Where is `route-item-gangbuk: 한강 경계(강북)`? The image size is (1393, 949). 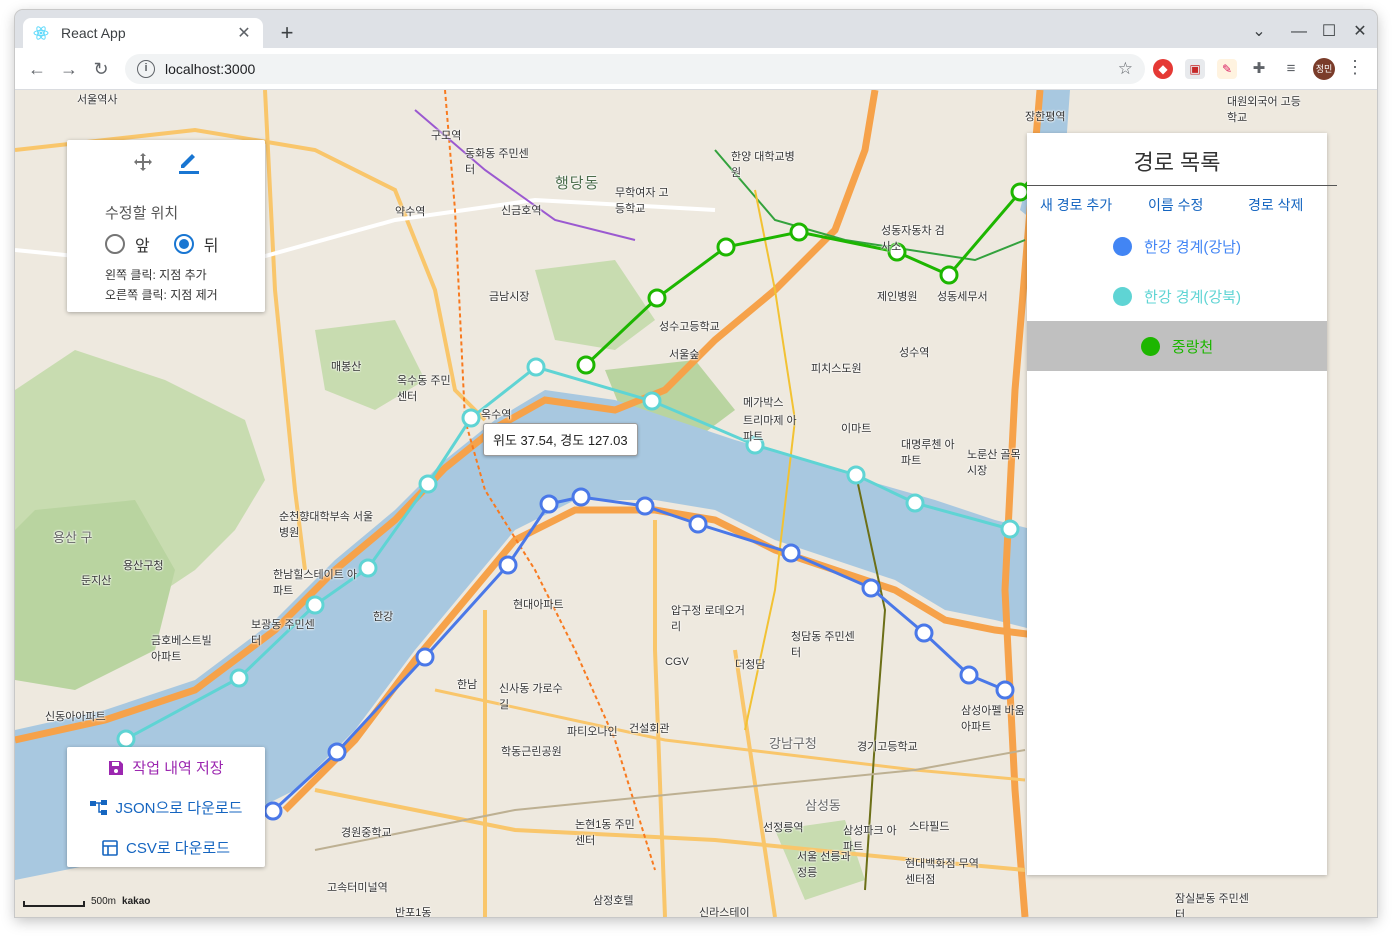 route-item-gangbuk: 한강 경계(강북) is located at coordinates (1177, 296).